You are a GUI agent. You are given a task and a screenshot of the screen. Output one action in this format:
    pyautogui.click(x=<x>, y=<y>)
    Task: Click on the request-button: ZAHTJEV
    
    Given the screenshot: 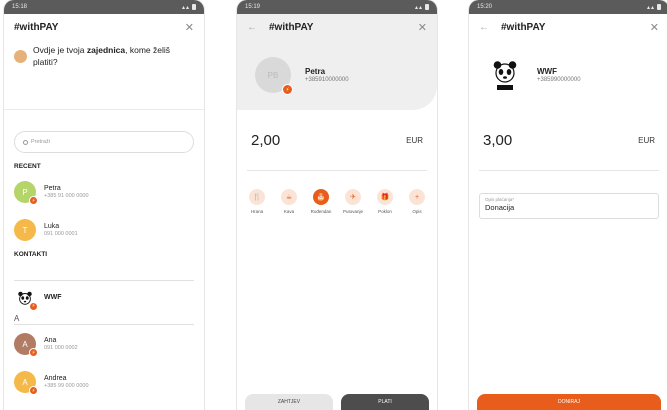 What is the action you would take?
    pyautogui.click(x=289, y=402)
    